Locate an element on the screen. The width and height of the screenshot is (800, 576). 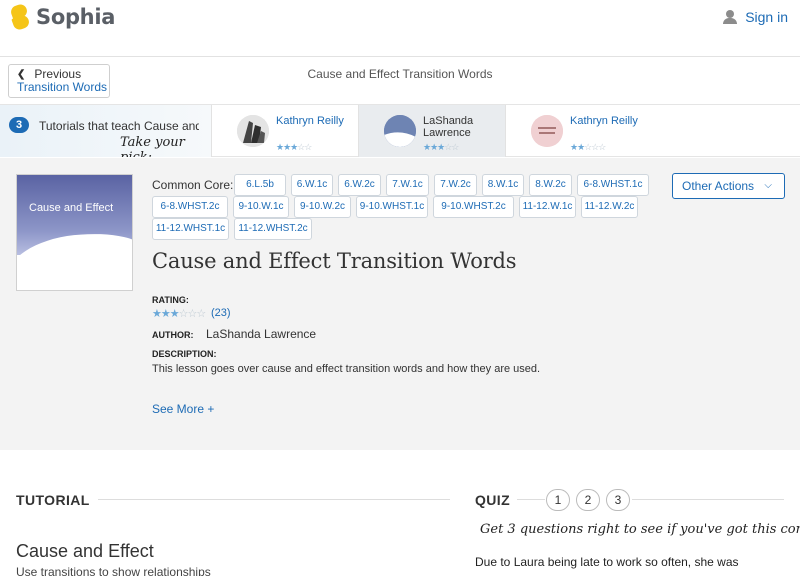
standard-tag: 11-12.W.2c is located at coordinates (609, 207).